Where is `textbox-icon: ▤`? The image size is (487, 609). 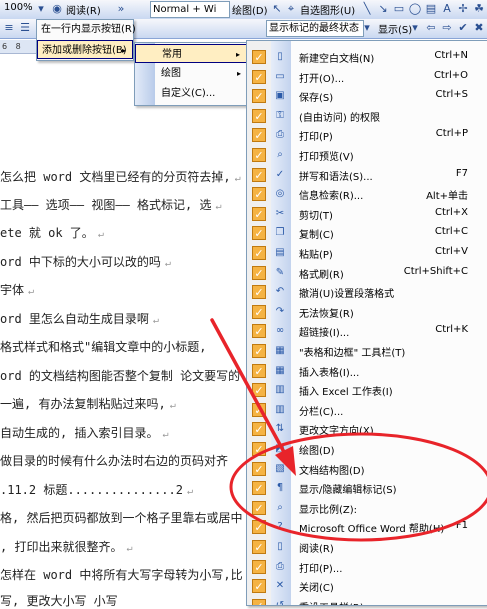
textbox-icon: ▤ is located at coordinates (431, 9).